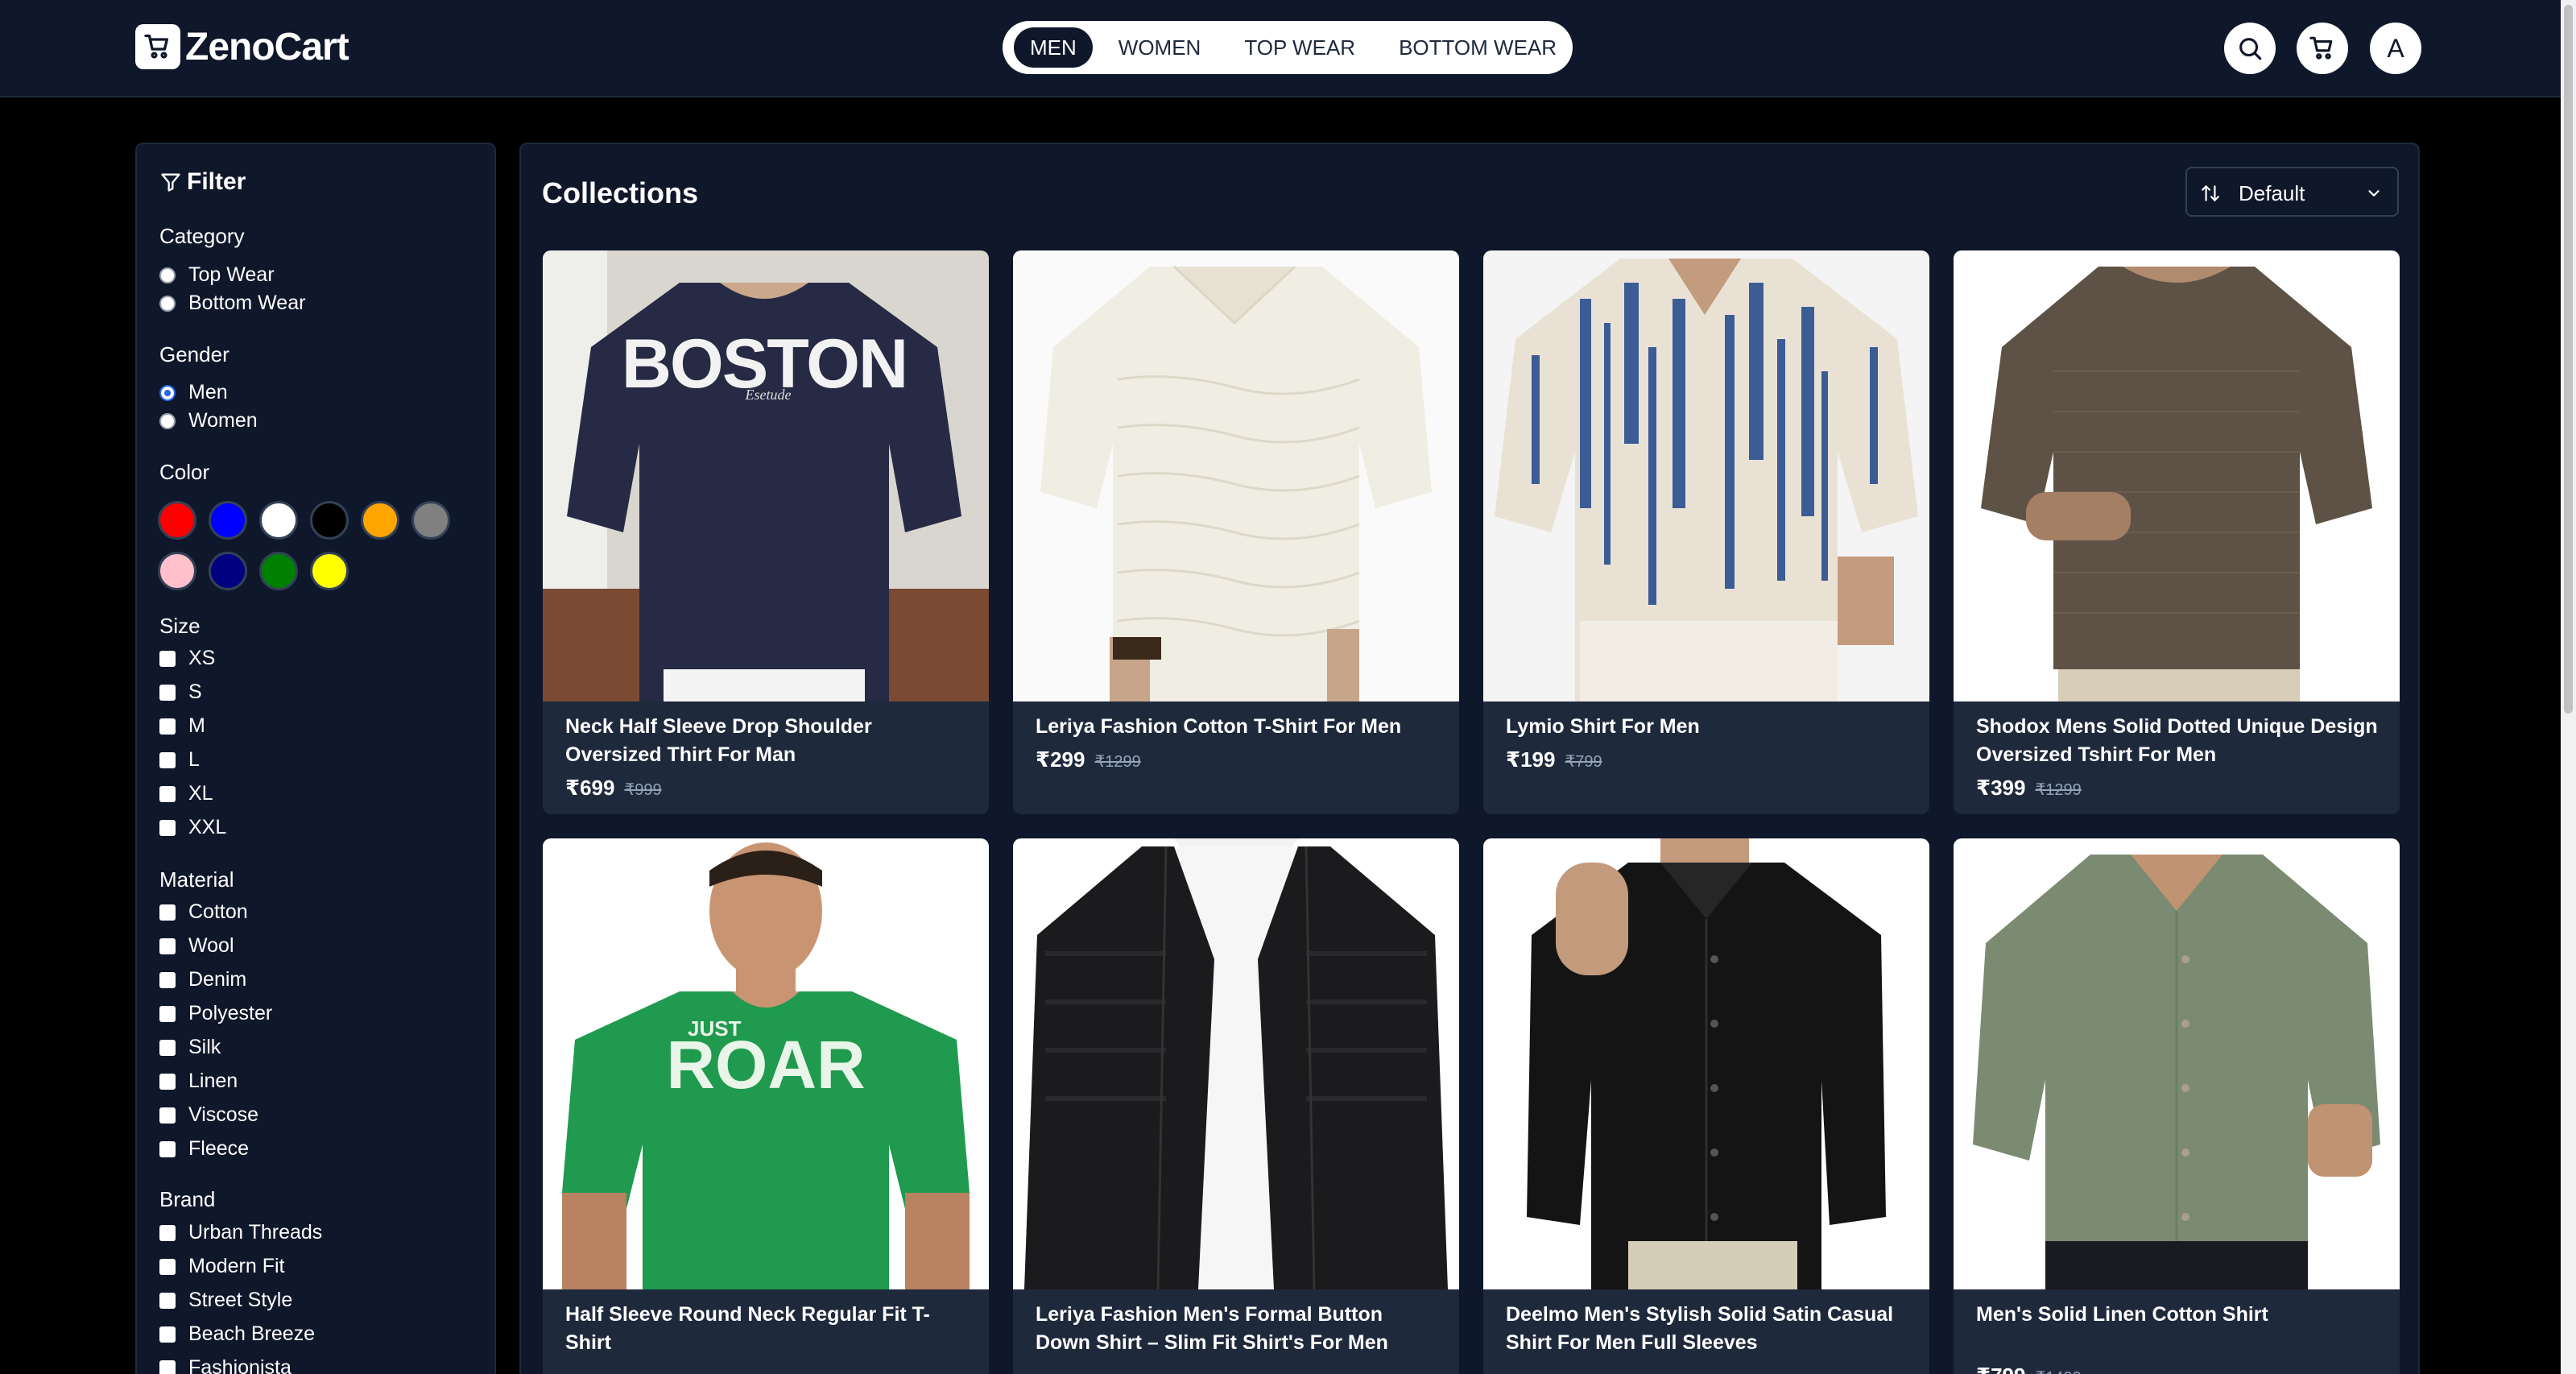 This screenshot has height=1374, width=2576. I want to click on svg-text: Esetude, so click(769, 395).